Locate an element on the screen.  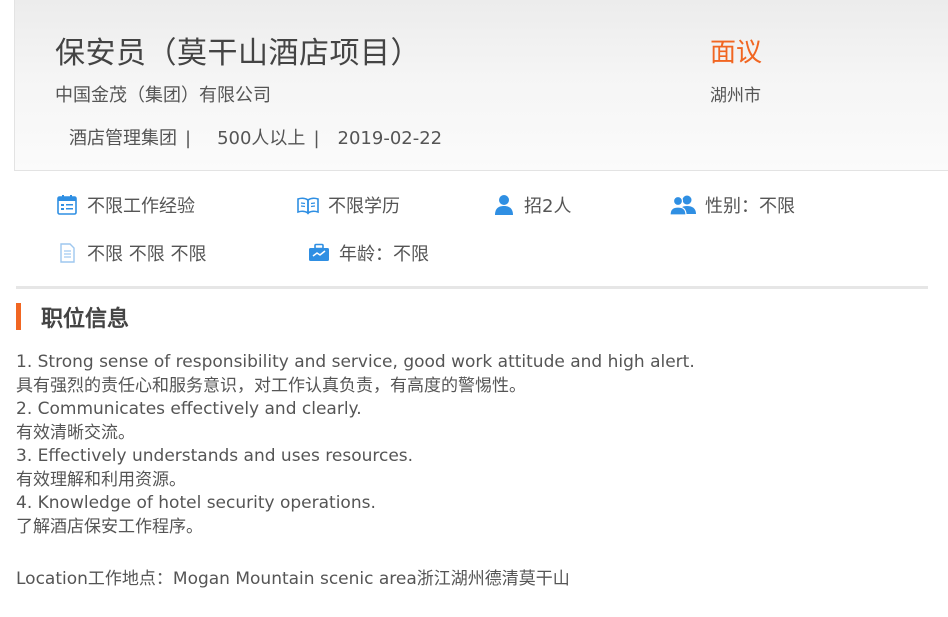
section-header: 职位信息 is located at coordinates (73, 317).